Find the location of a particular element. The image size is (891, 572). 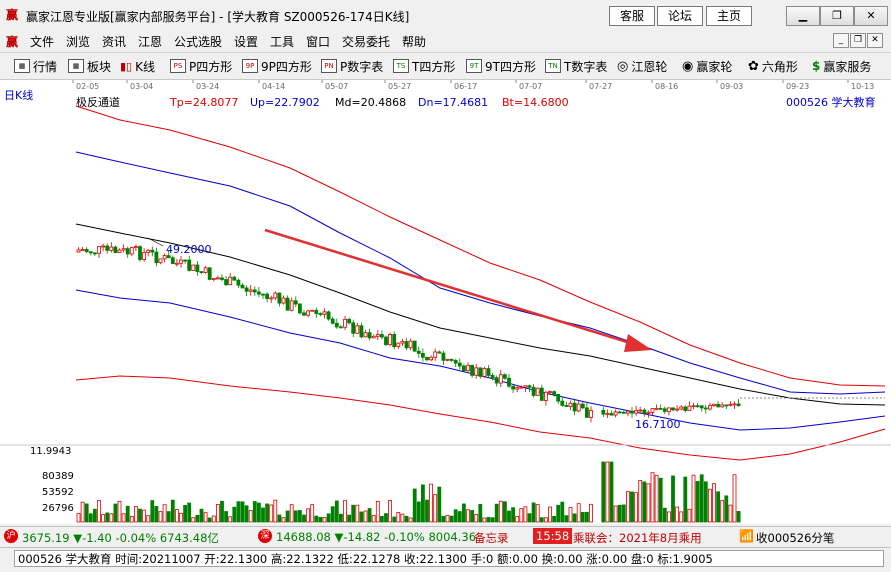

sh-index: 3675.19 is located at coordinates (46, 538).